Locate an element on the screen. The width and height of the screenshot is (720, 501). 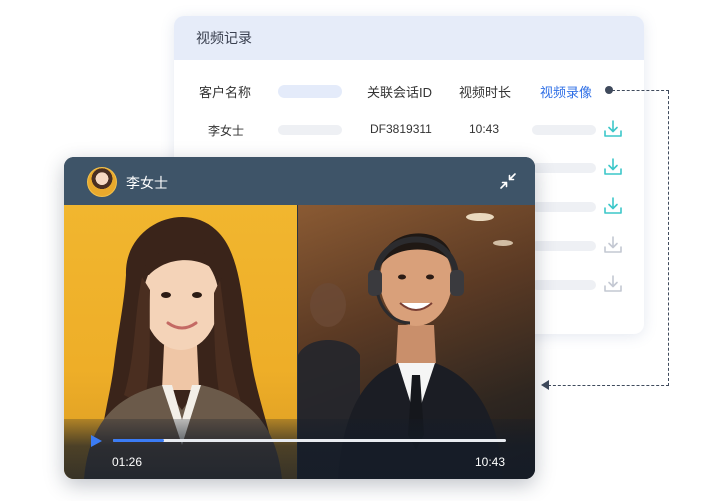
playback-controls: 01:26 10:43 is located at coordinates (299, 449).